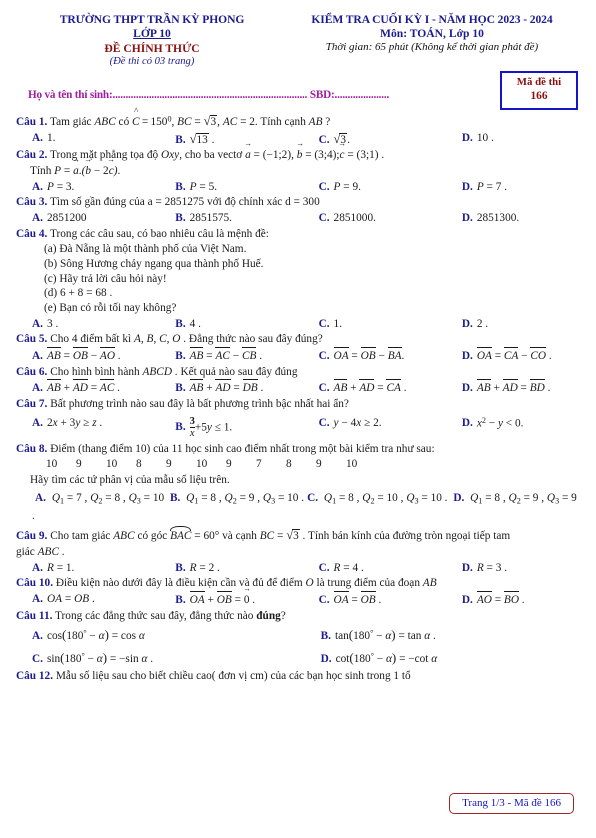 The height and width of the screenshot is (838, 596). I want to click on question-7-option-b: B. 3 x +5y ≤ 1., so click(246, 427).